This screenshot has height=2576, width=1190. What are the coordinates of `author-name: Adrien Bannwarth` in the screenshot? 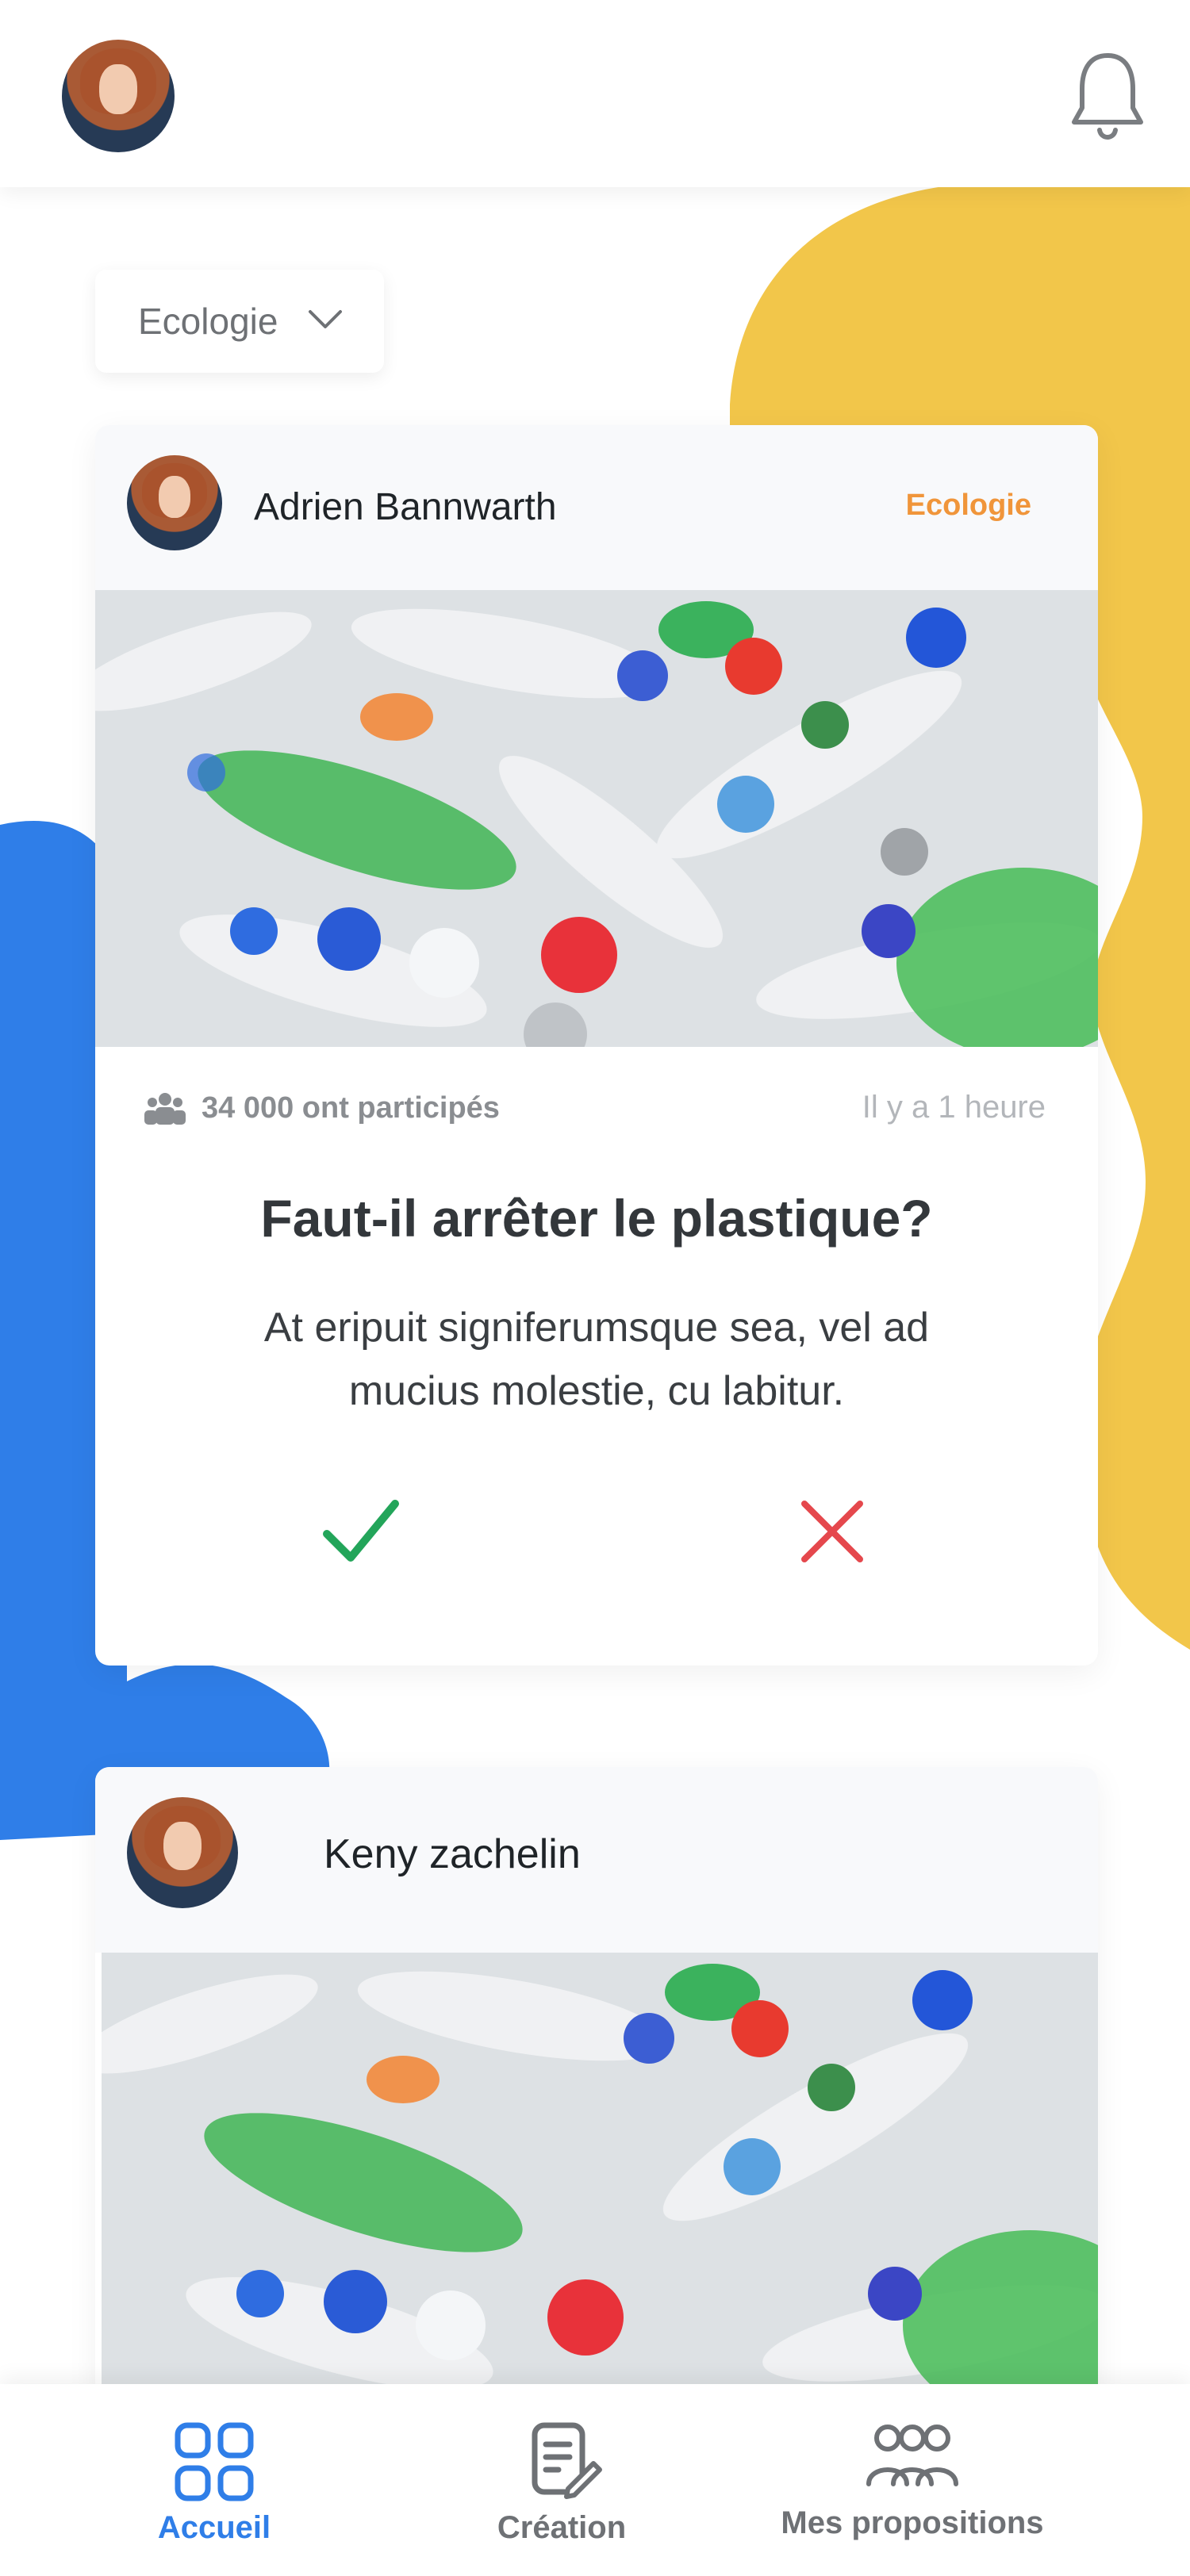 It's located at (405, 507).